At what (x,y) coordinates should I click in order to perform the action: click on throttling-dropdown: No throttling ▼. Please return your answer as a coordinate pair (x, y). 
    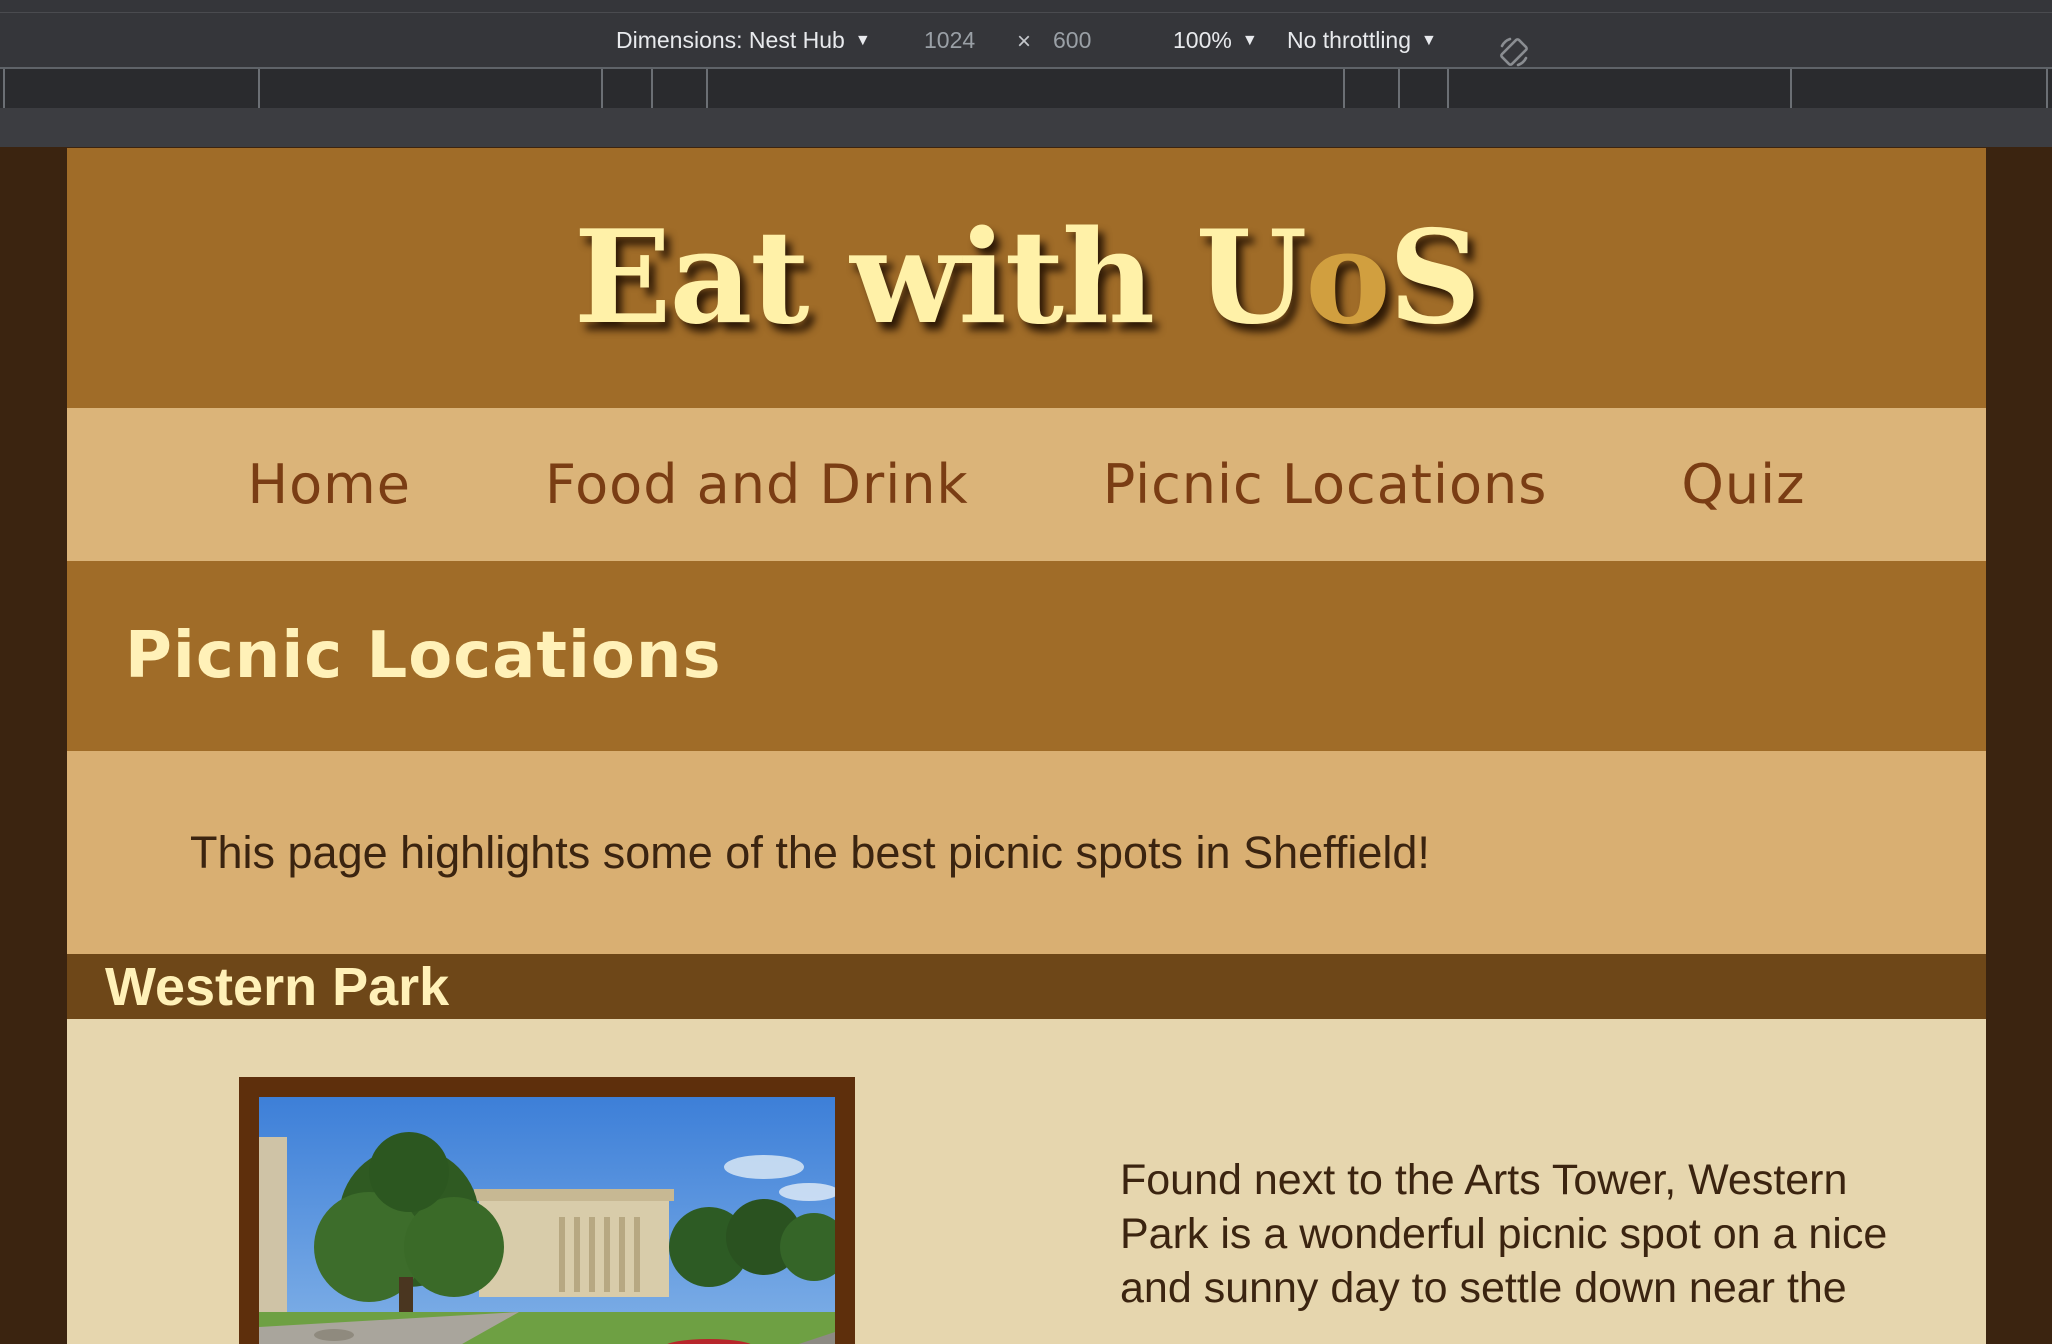
    Looking at the image, I should click on (1362, 40).